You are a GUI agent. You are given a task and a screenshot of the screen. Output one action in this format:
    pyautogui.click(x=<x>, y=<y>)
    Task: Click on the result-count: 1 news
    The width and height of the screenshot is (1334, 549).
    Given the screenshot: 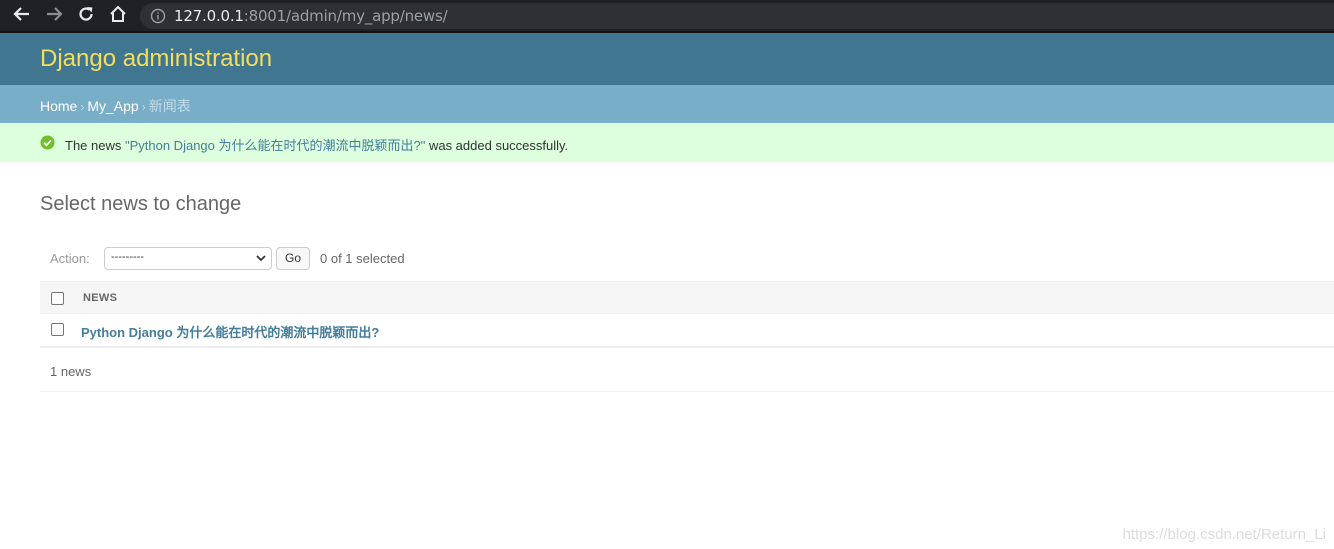 What is the action you would take?
    pyautogui.click(x=71, y=371)
    